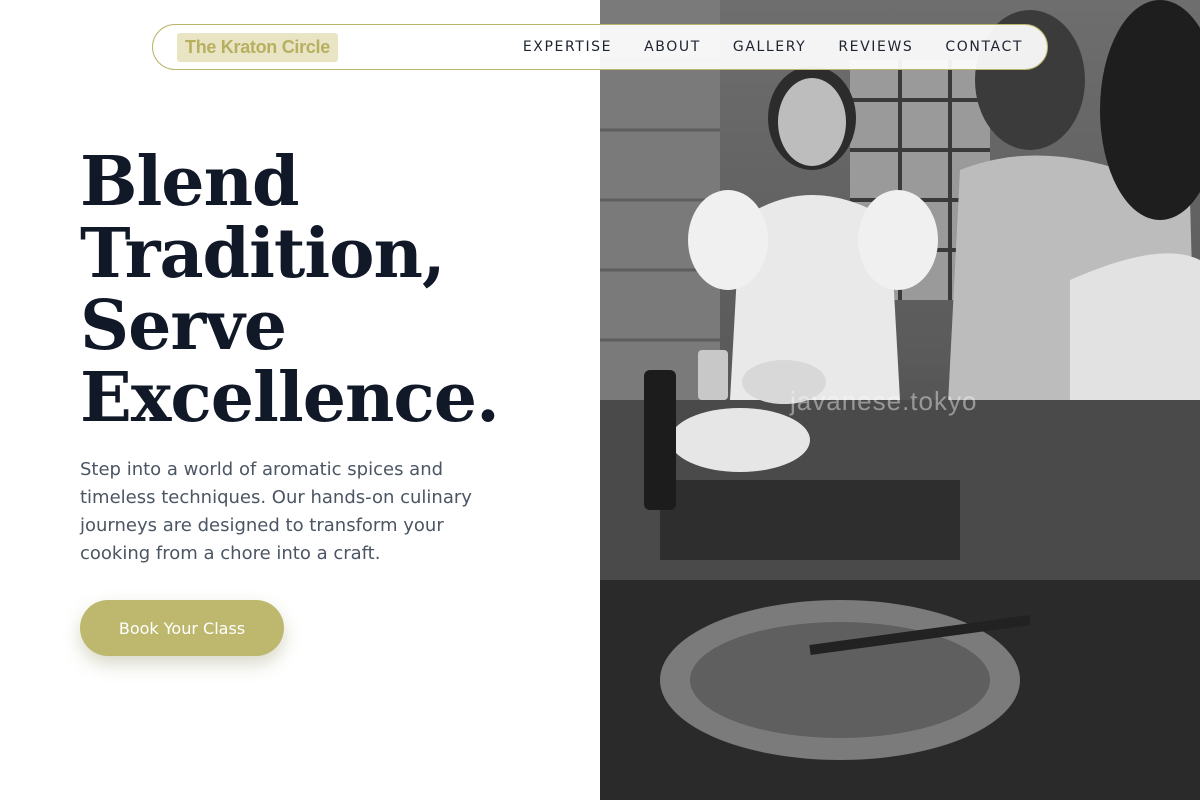  What do you see at coordinates (257, 47) in the screenshot?
I see `brand-logo: The Kraton Circle` at bounding box center [257, 47].